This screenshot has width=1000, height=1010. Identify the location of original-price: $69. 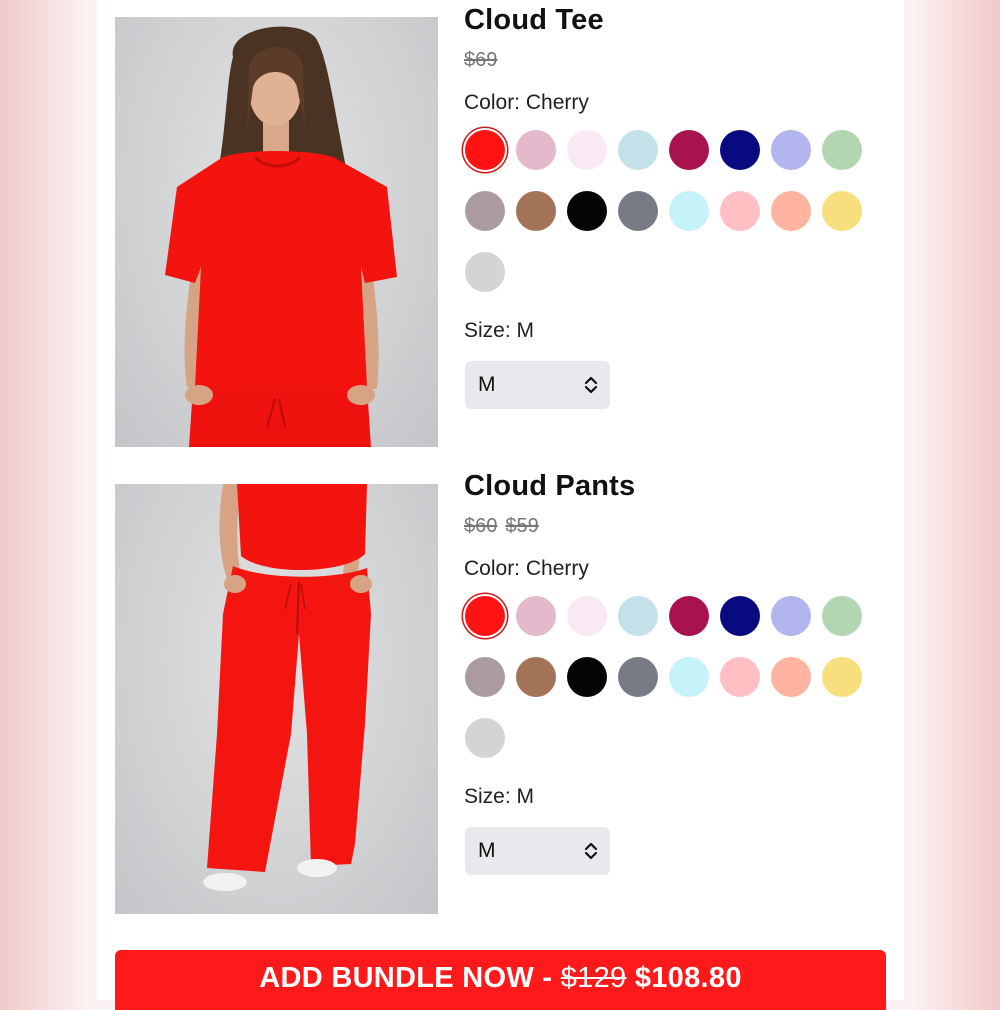
(481, 60).